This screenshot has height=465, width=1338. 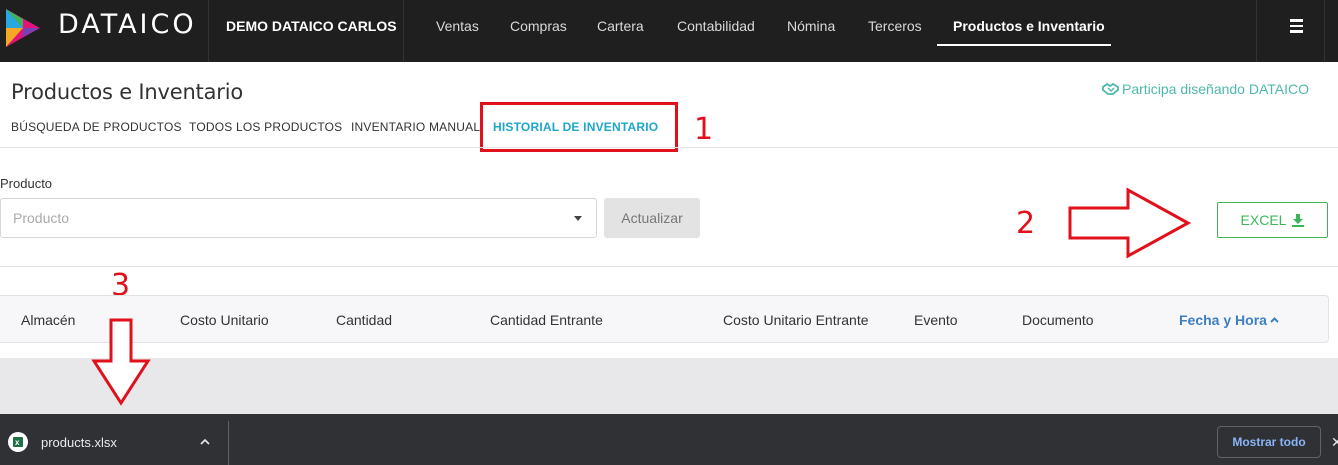 What do you see at coordinates (127, 24) in the screenshot?
I see `brand-name: DATAICO` at bounding box center [127, 24].